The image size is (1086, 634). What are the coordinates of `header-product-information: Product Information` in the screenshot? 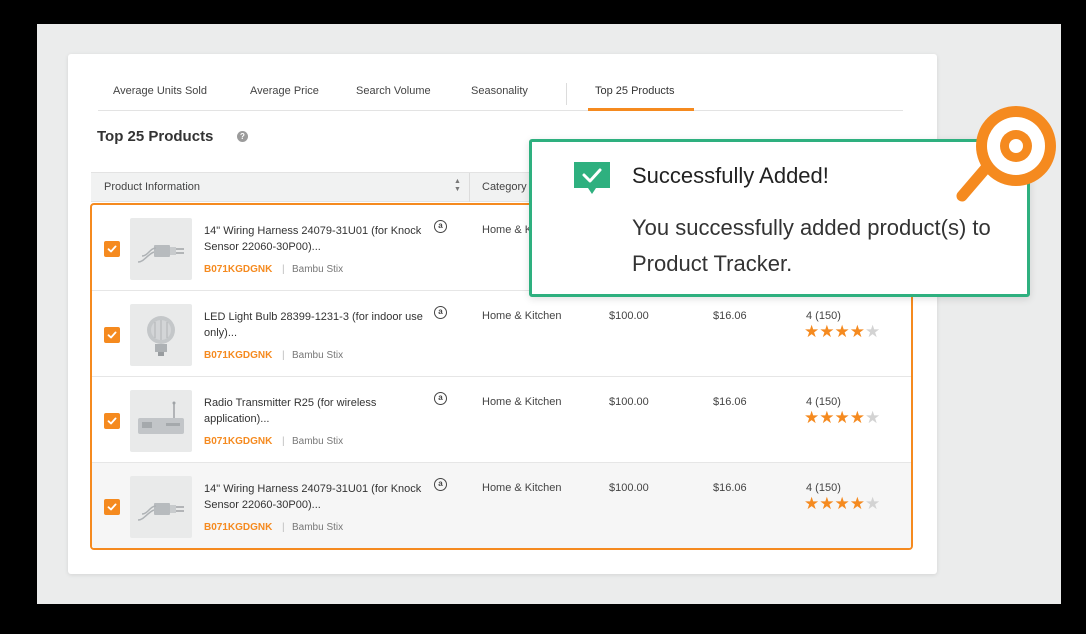 It's located at (152, 187).